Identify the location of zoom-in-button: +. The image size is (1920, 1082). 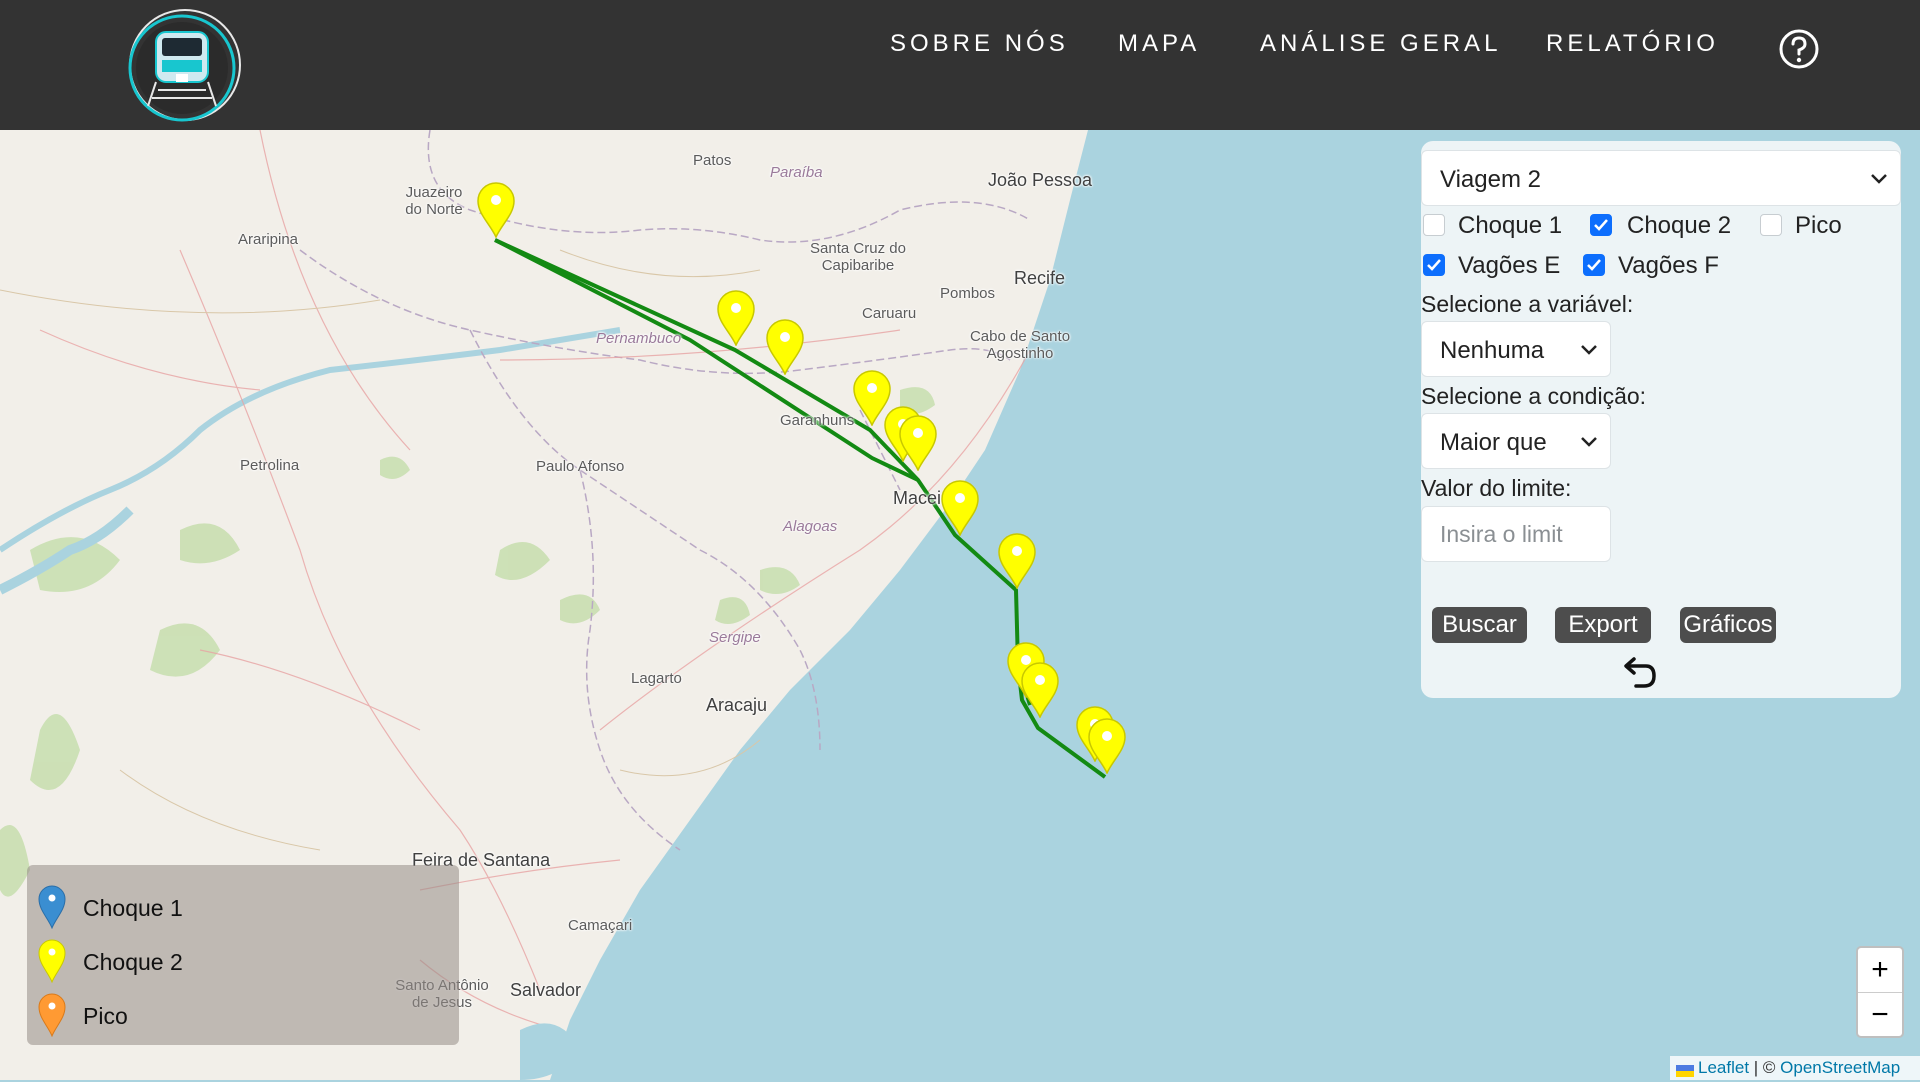
(1880, 970).